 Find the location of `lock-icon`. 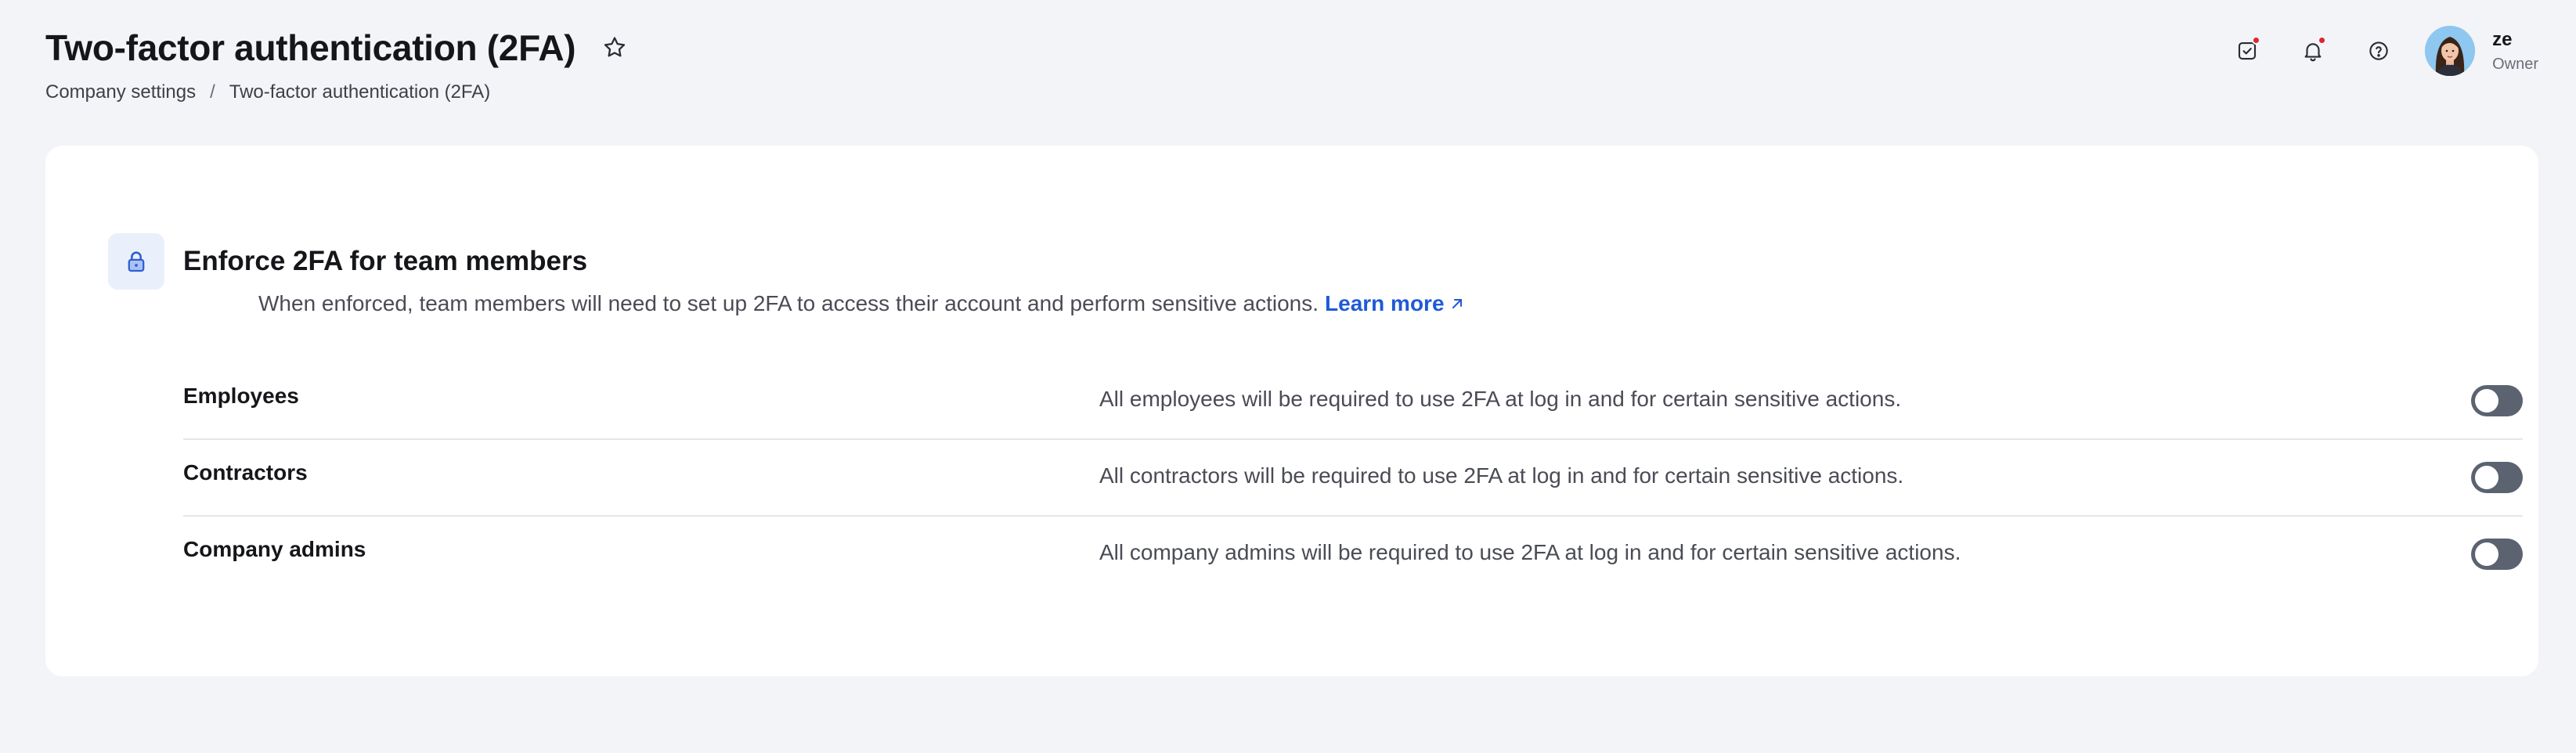

lock-icon is located at coordinates (136, 261).